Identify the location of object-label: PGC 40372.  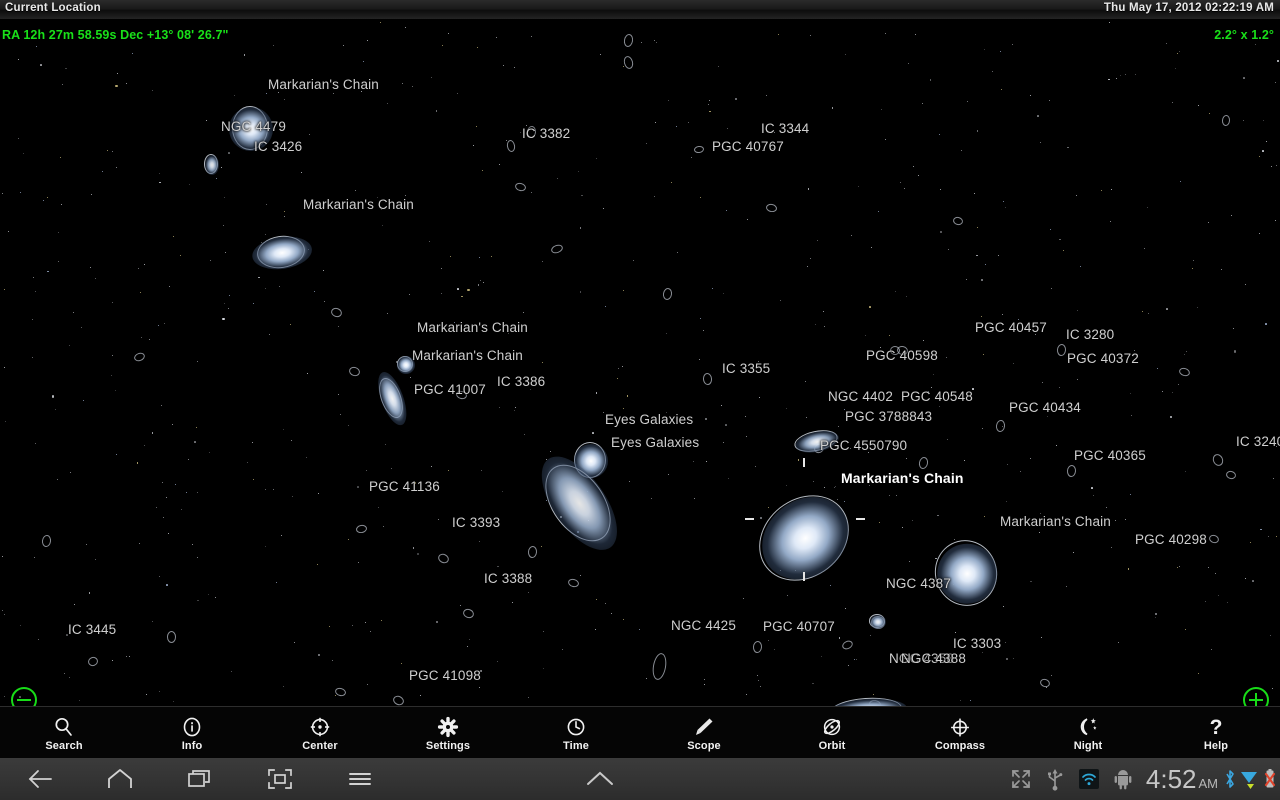
(1103, 358).